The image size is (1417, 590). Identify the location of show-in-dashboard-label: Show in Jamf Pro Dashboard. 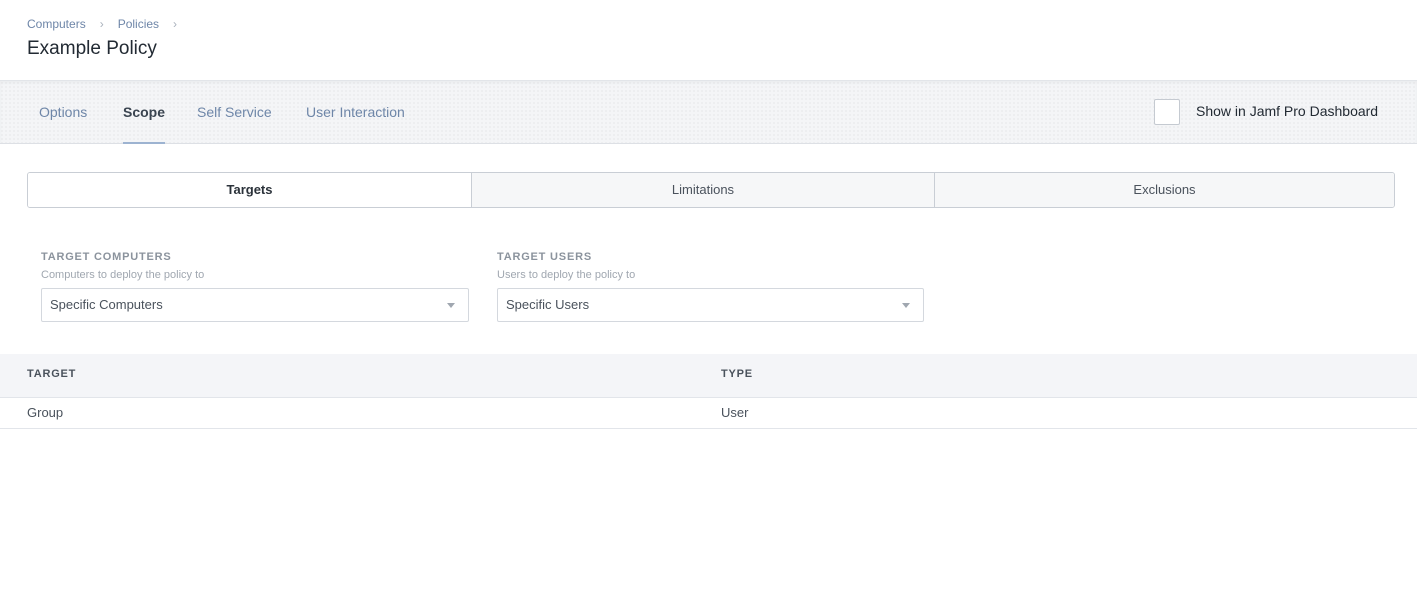
(1287, 111).